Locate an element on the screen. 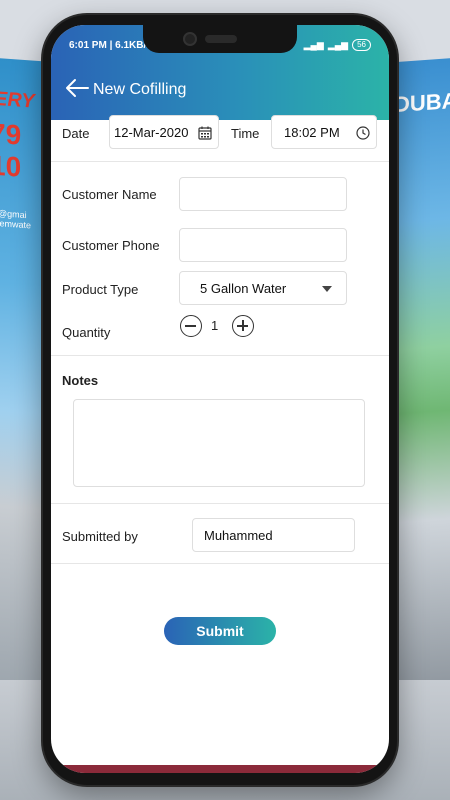  calendar-icon is located at coordinates (205, 133).